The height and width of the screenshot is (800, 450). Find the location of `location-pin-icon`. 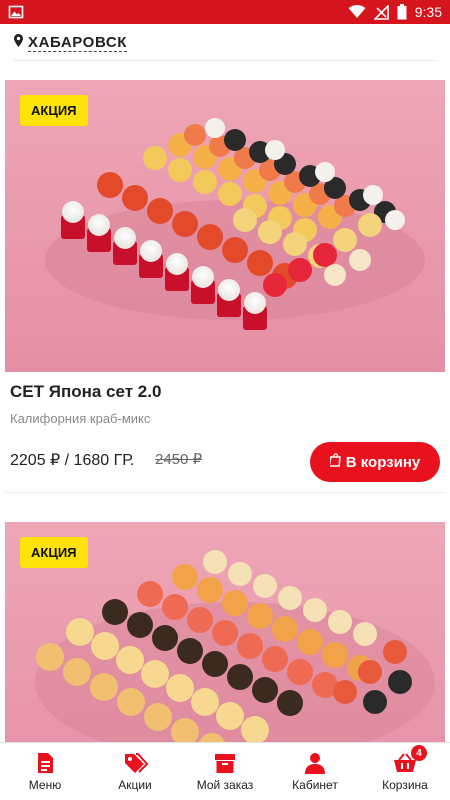

location-pin-icon is located at coordinates (18, 43).